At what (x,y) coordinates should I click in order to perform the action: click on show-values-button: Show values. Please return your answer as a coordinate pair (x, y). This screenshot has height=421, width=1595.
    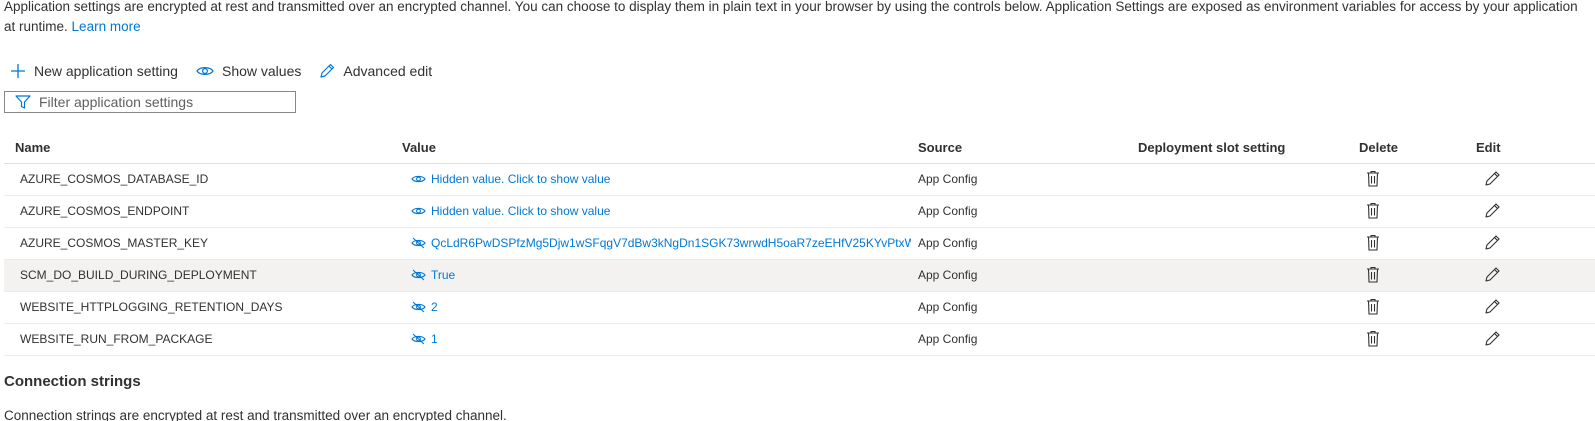
    Looking at the image, I should click on (248, 71).